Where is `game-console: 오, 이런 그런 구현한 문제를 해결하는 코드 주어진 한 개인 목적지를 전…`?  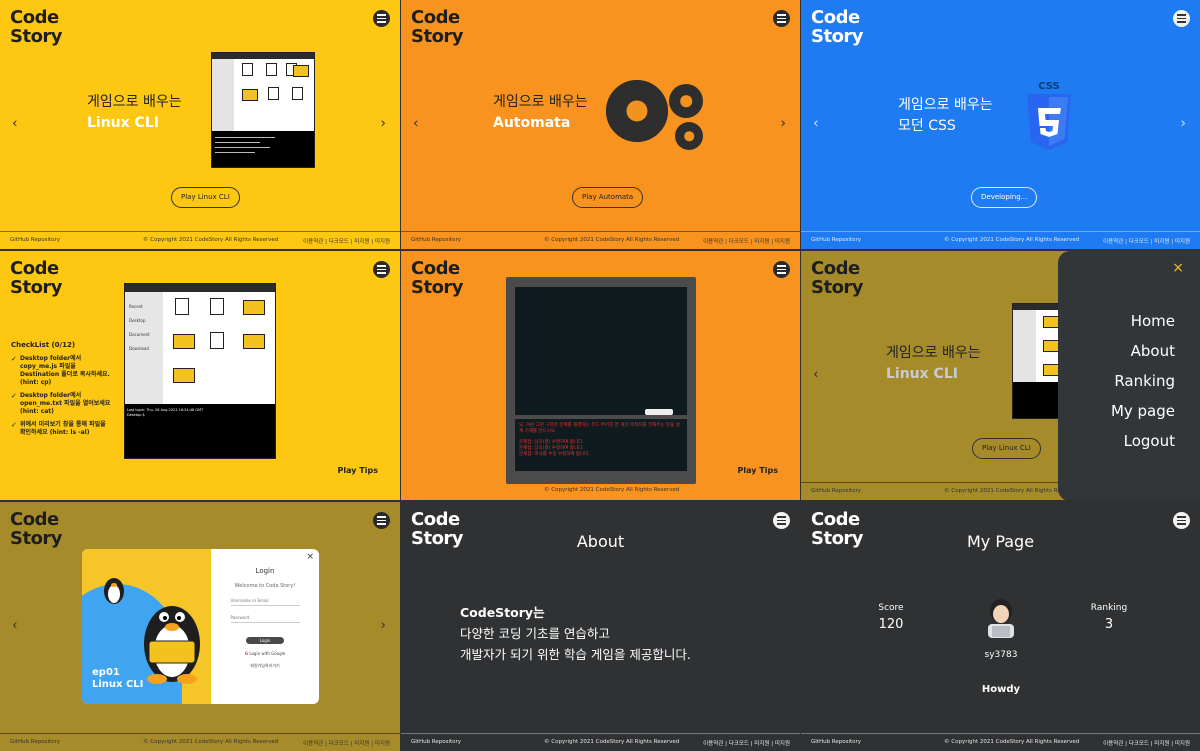 game-console: 오, 이런 그런 구현한 문제를 해결하는 코드 주어진 한 개인 목적지를 전… is located at coordinates (601, 445).